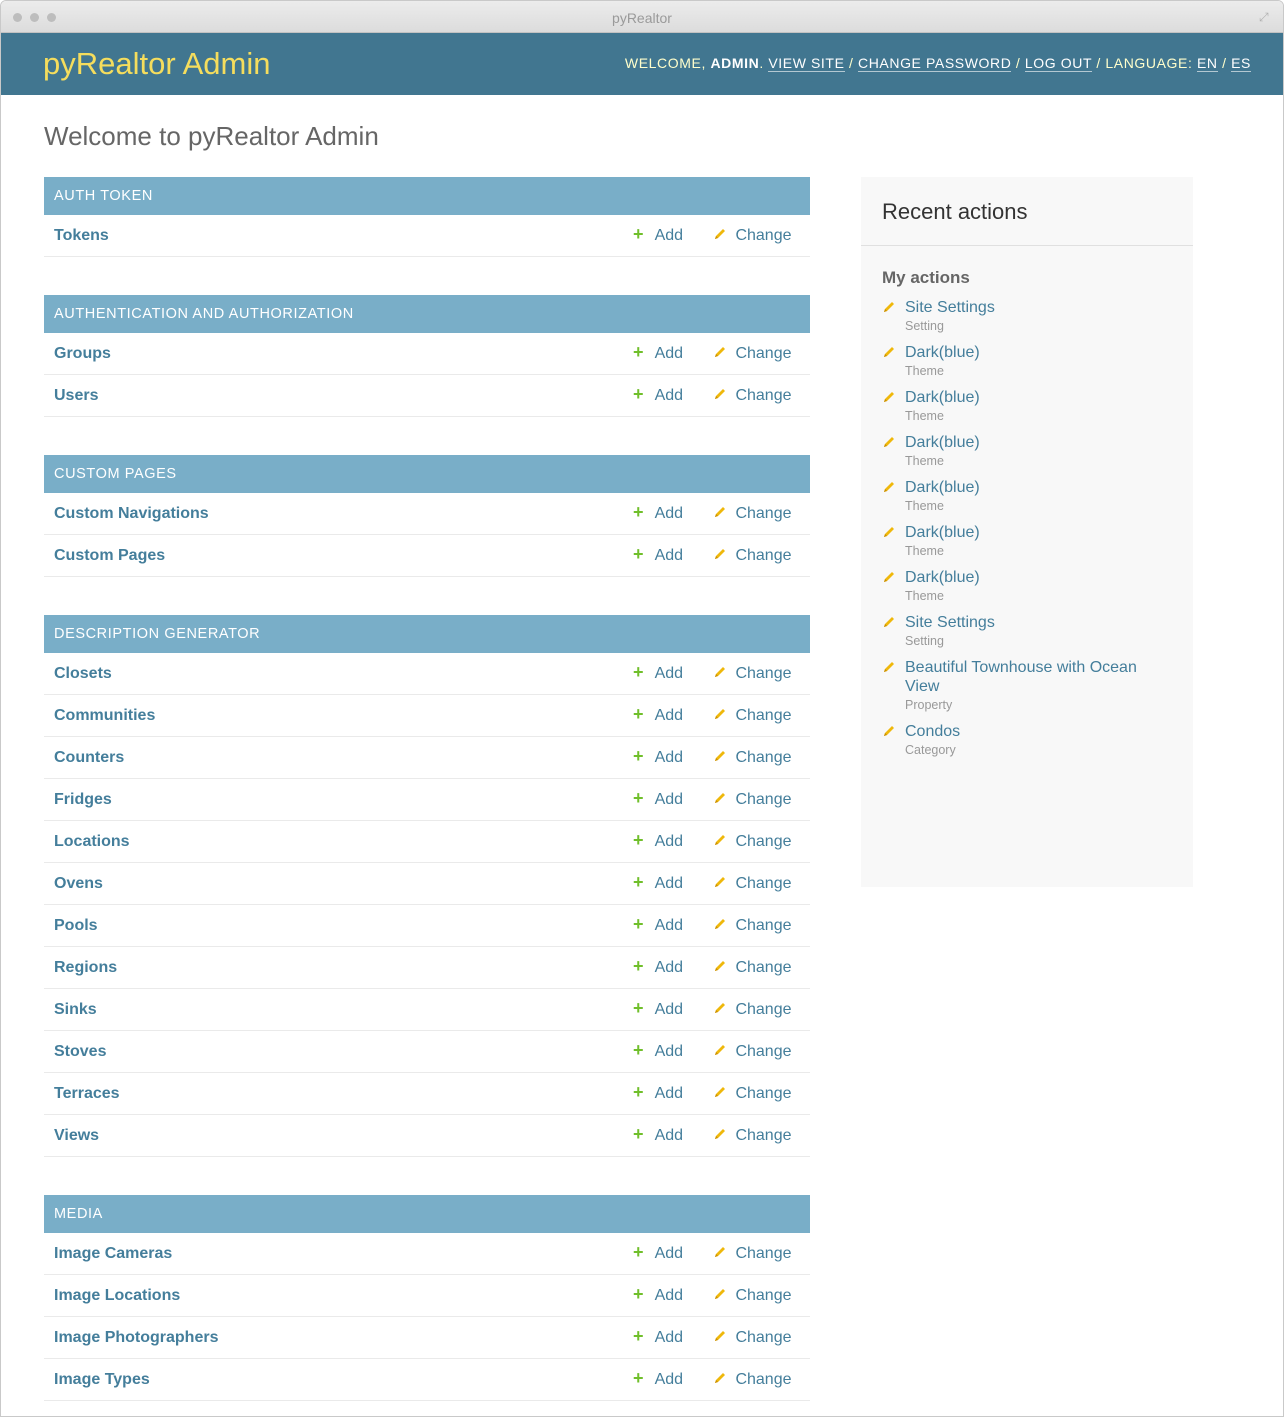  What do you see at coordinates (806, 63) in the screenshot?
I see `view-site-link: VIEW SITE` at bounding box center [806, 63].